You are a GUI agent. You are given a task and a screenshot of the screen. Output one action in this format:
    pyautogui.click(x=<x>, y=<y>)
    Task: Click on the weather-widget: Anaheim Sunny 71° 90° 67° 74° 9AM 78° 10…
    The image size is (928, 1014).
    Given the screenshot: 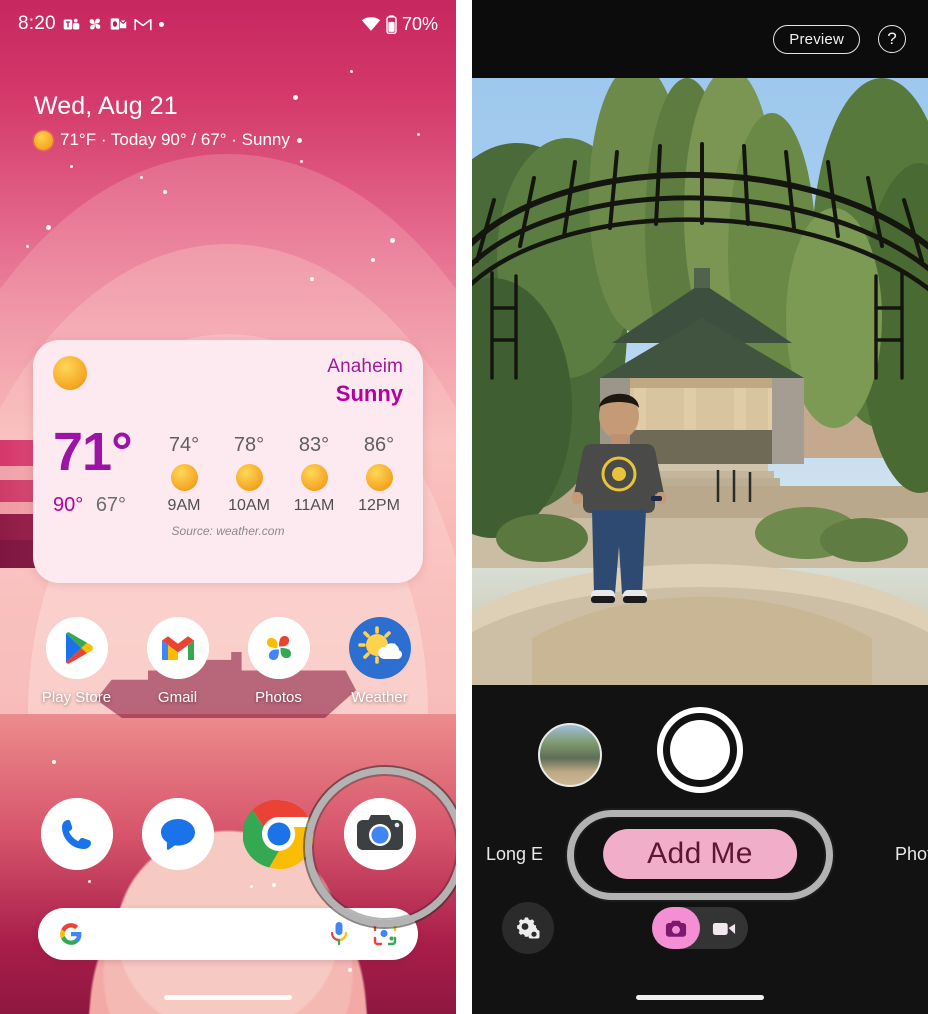 What is the action you would take?
    pyautogui.click(x=228, y=461)
    